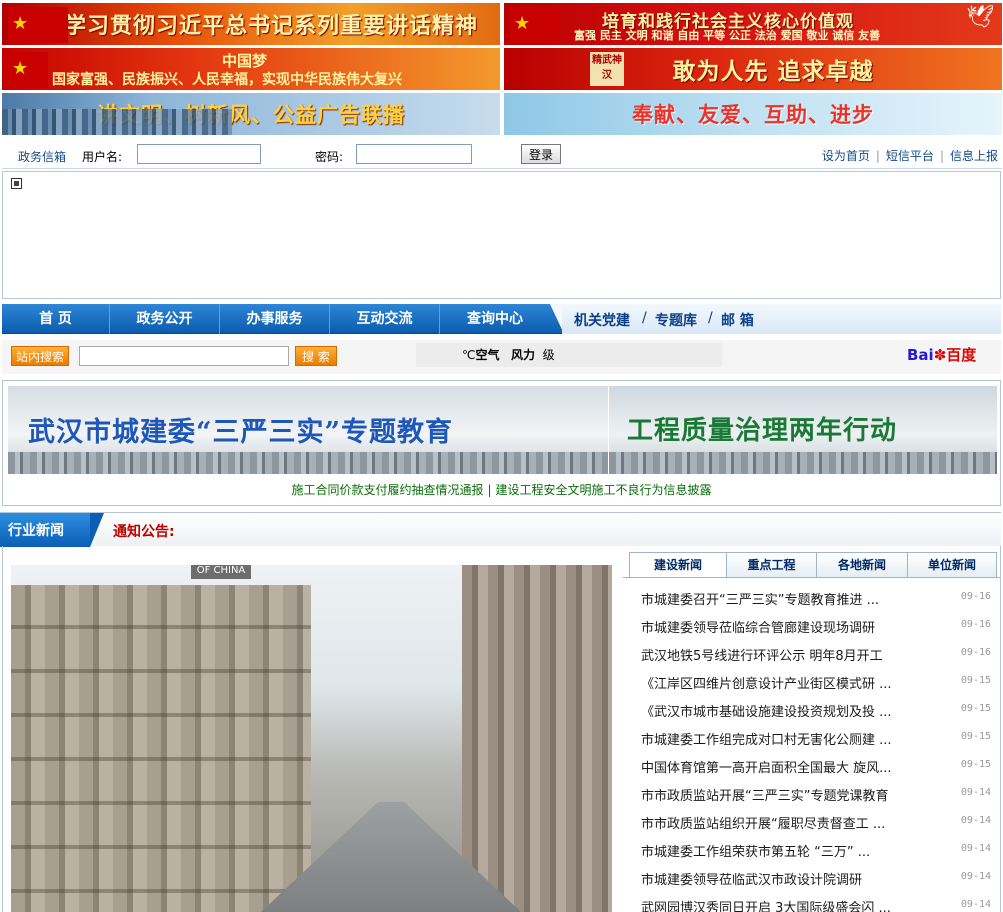  Describe the element at coordinates (102, 157) in the screenshot. I see `username-label: 用户名:` at that location.